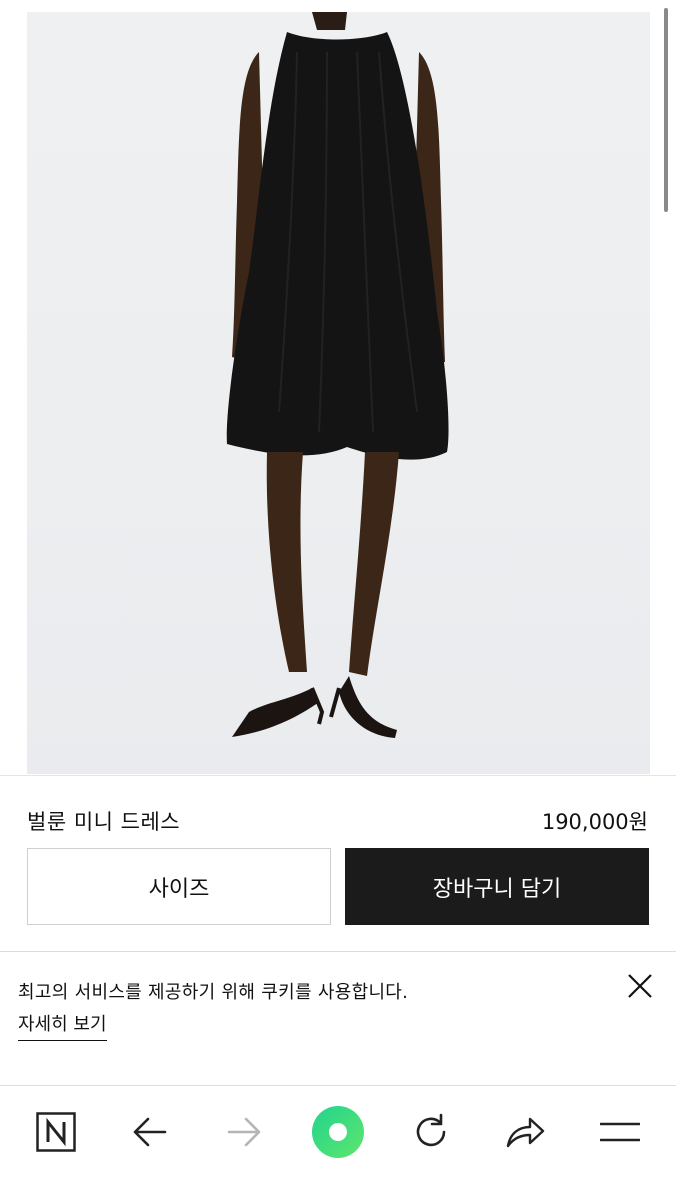 This screenshot has height=1200, width=676. Describe the element at coordinates (179, 889) in the screenshot. I see `size-button-label: 사이즈` at that location.